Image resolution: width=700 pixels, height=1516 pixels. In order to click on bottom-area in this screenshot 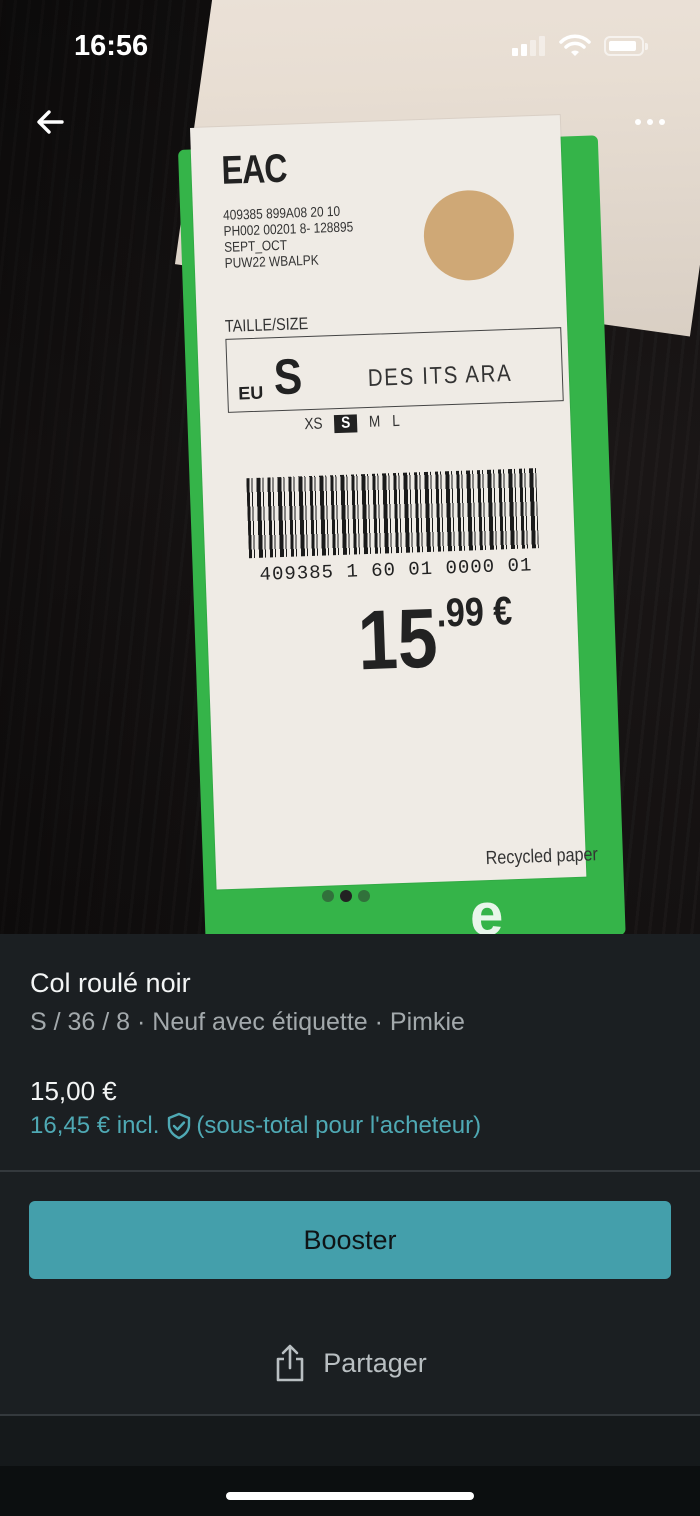, I will do `click(350, 1441)`.